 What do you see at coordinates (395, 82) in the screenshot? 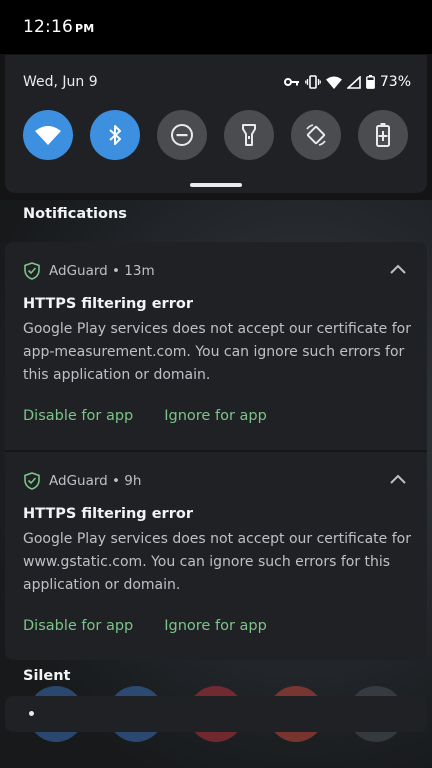
I see `battery-percent: 73%` at bounding box center [395, 82].